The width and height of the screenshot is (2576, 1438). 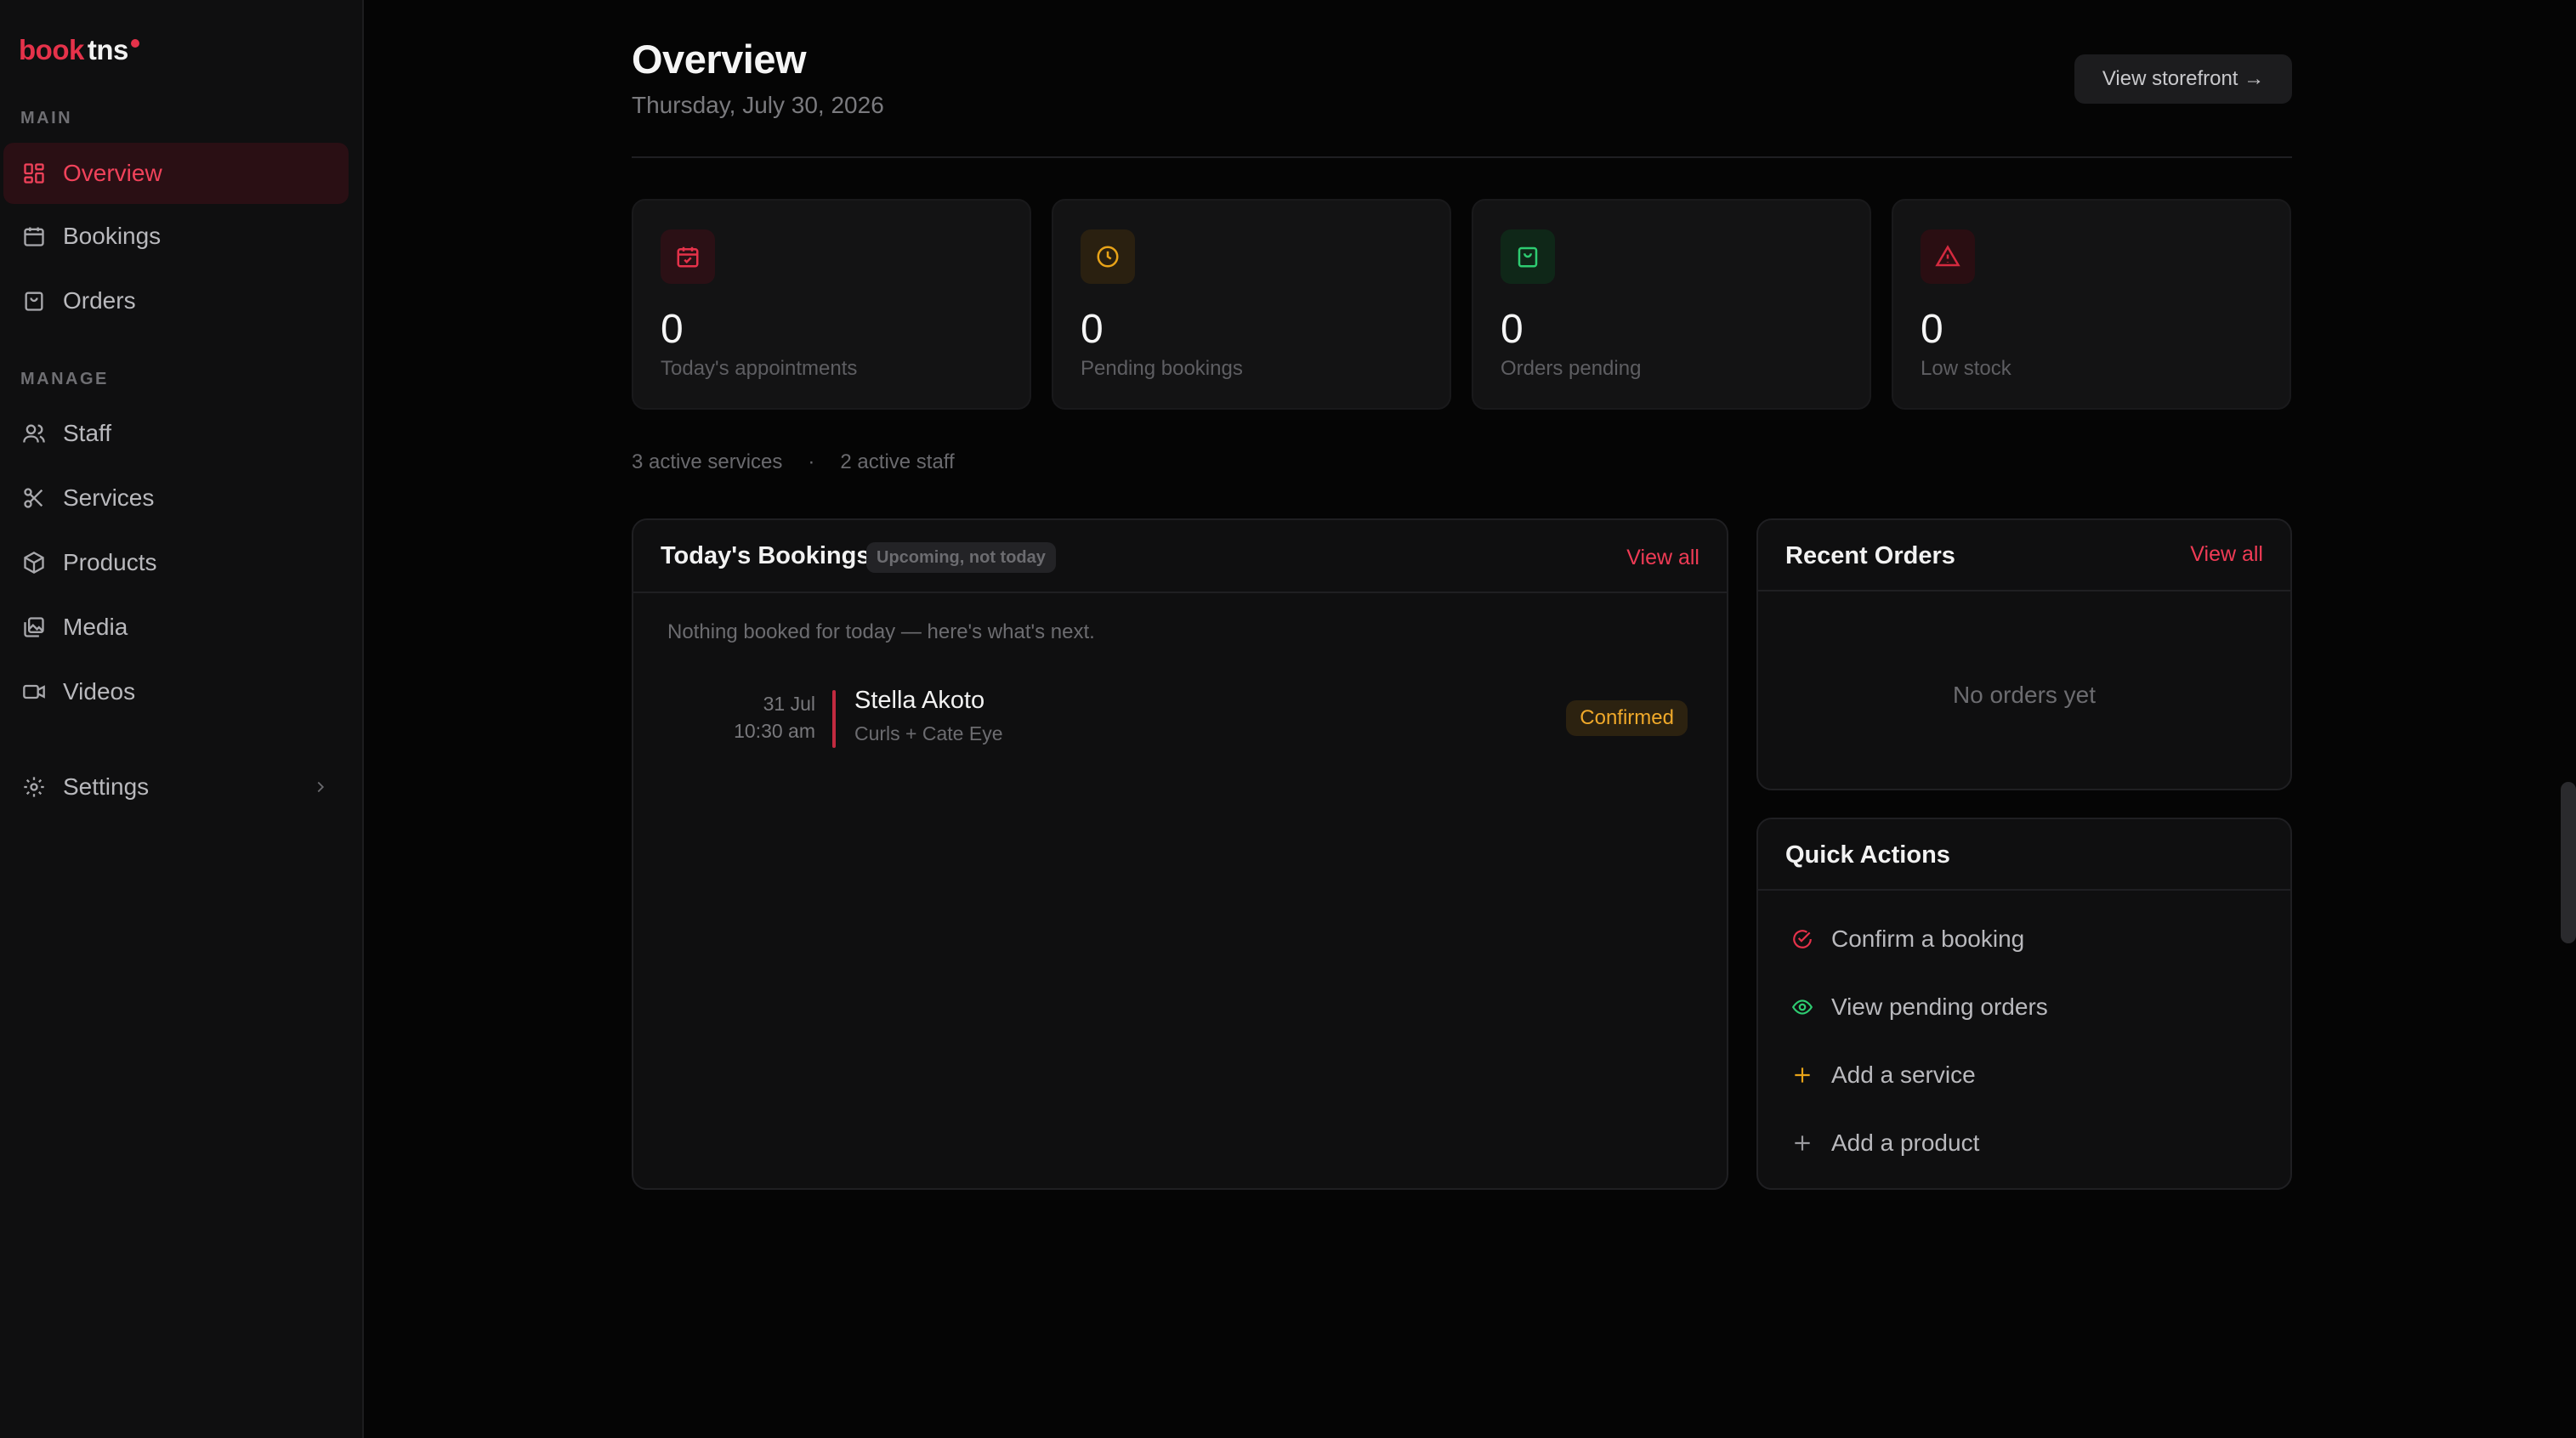 I want to click on brand-logo: book tns, so click(x=79, y=50).